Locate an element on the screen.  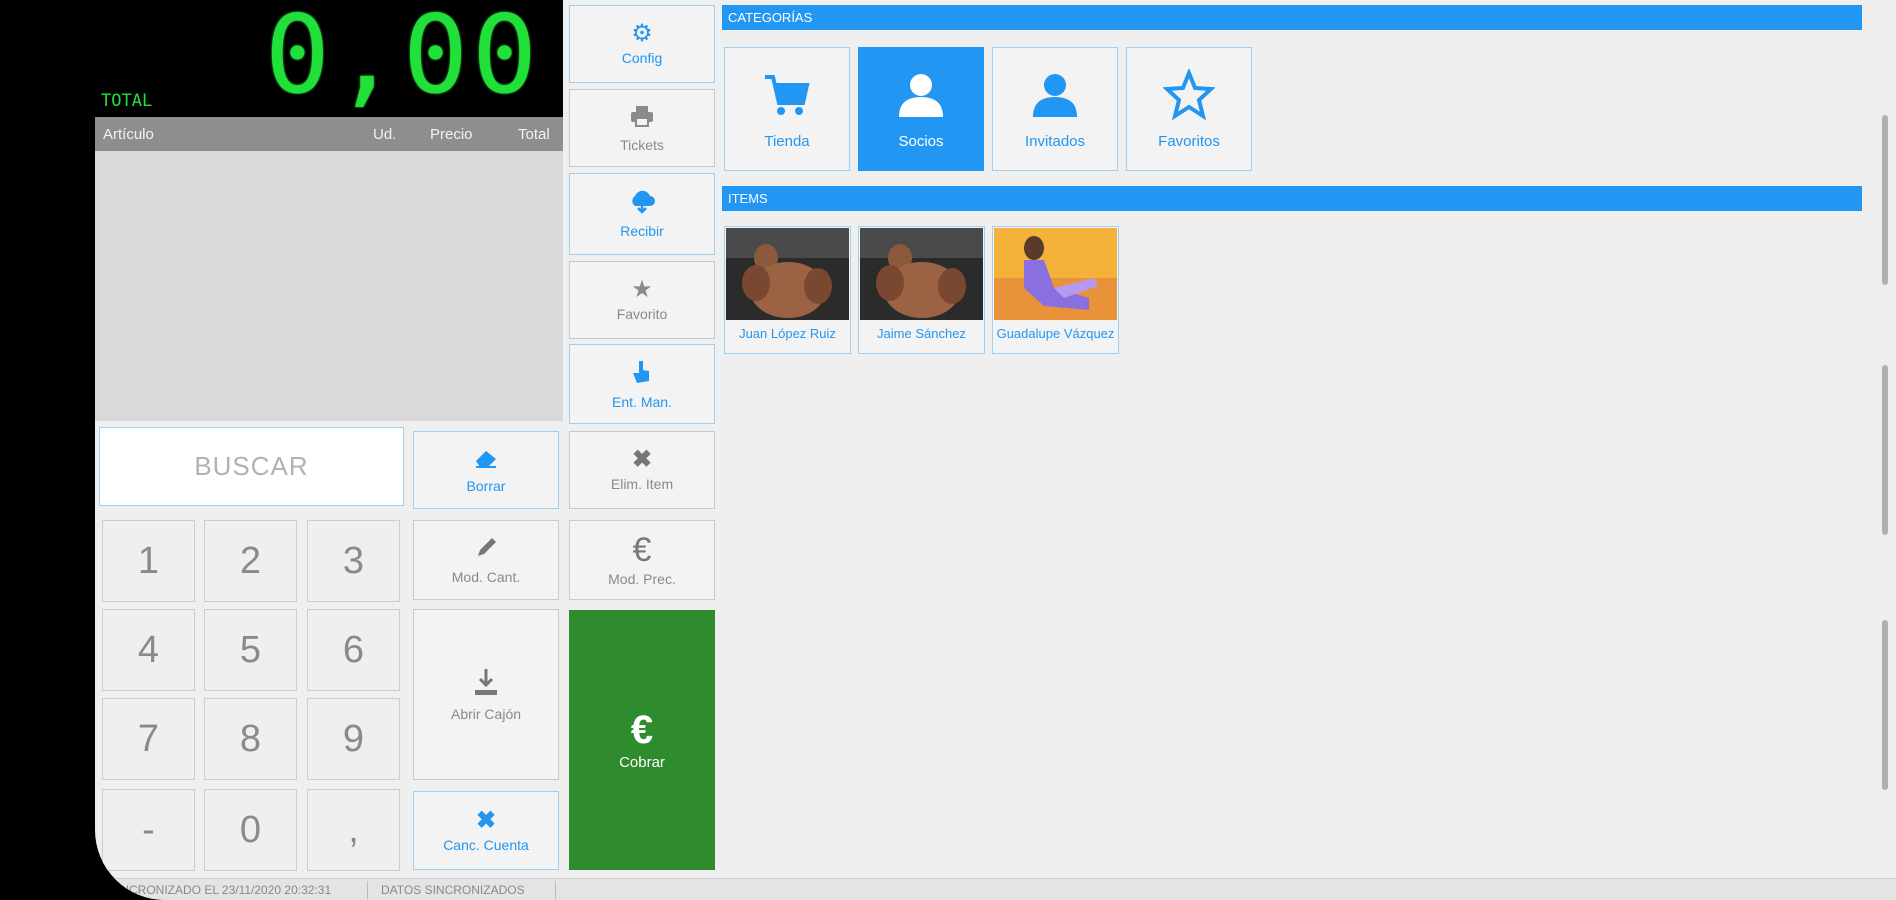
key-comma: , is located at coordinates (353, 830).